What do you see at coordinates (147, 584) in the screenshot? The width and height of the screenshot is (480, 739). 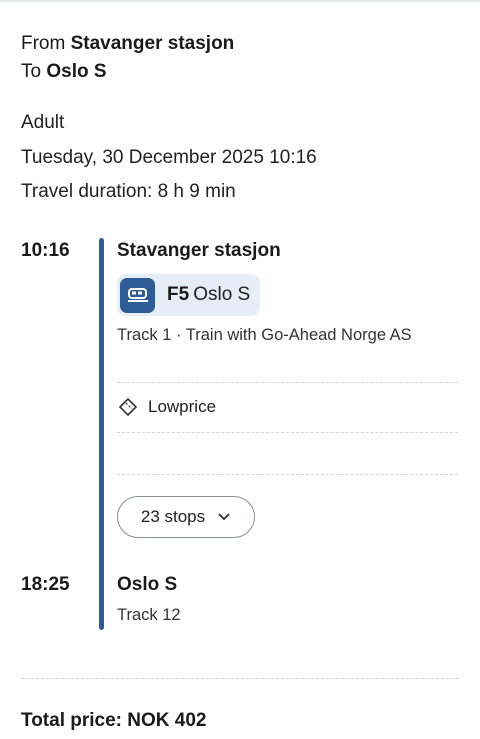 I see `arrival-station: Oslo S` at bounding box center [147, 584].